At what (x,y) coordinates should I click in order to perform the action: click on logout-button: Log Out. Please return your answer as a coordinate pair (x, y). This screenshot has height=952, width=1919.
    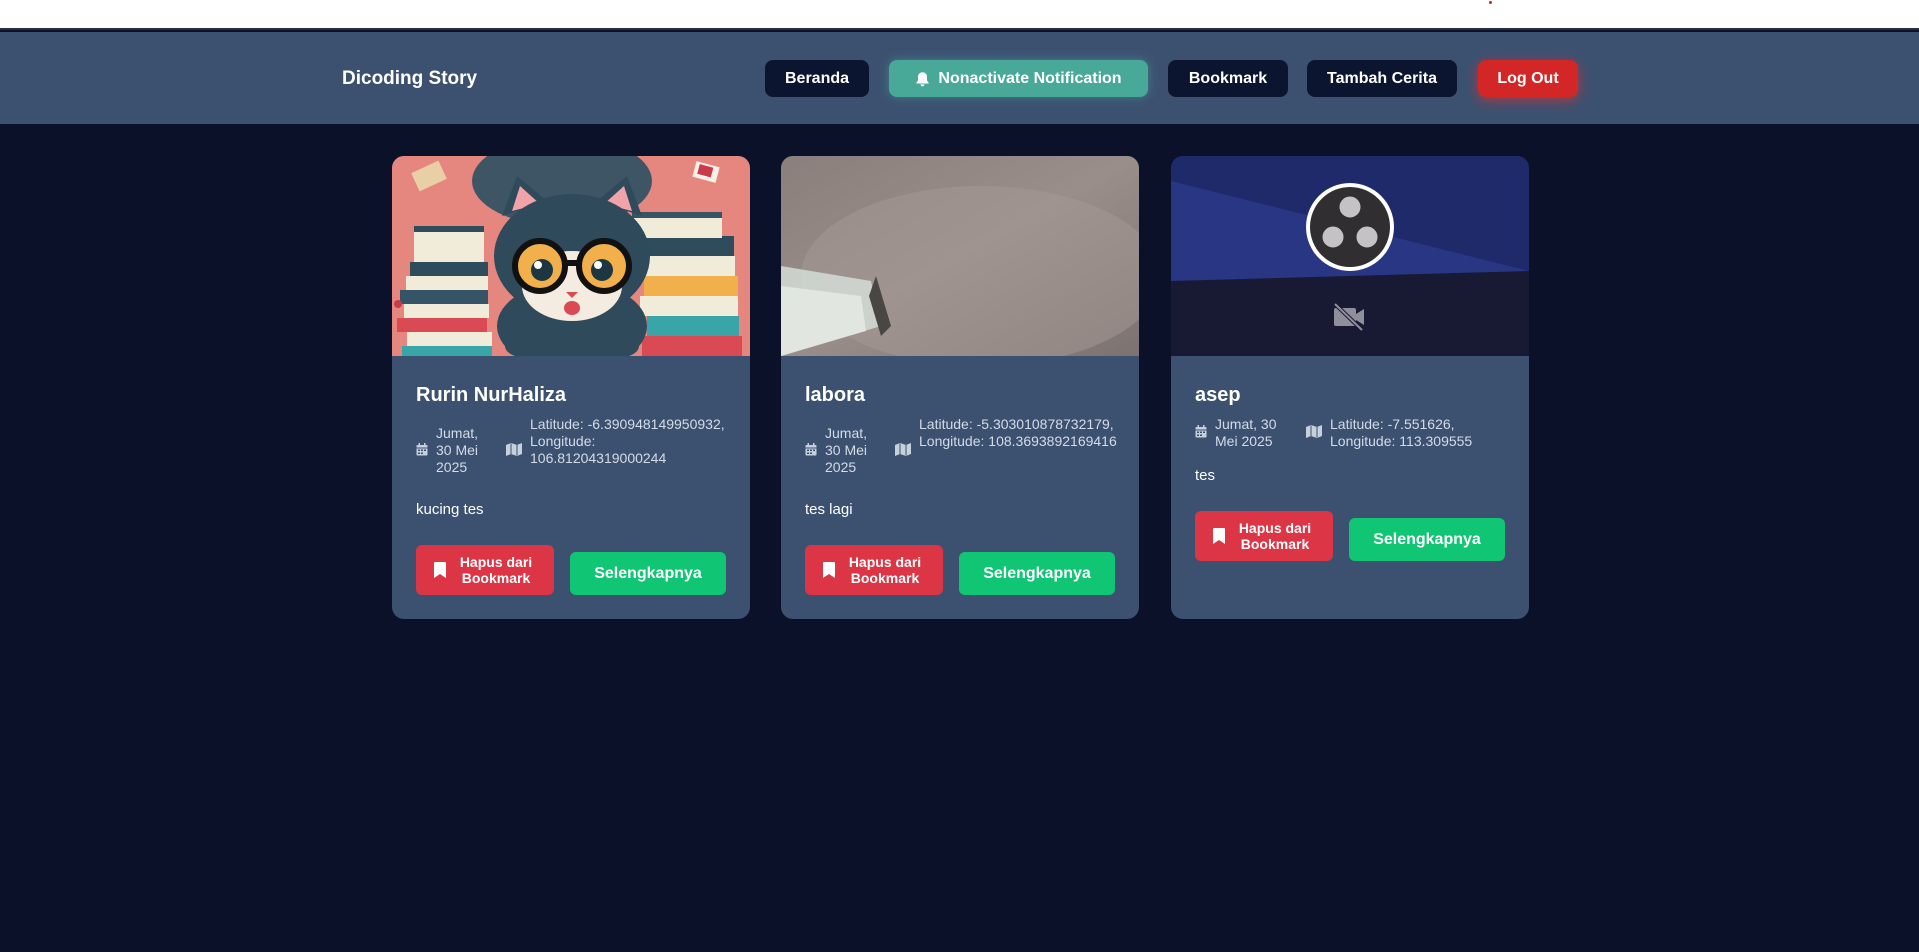
    Looking at the image, I should click on (1528, 78).